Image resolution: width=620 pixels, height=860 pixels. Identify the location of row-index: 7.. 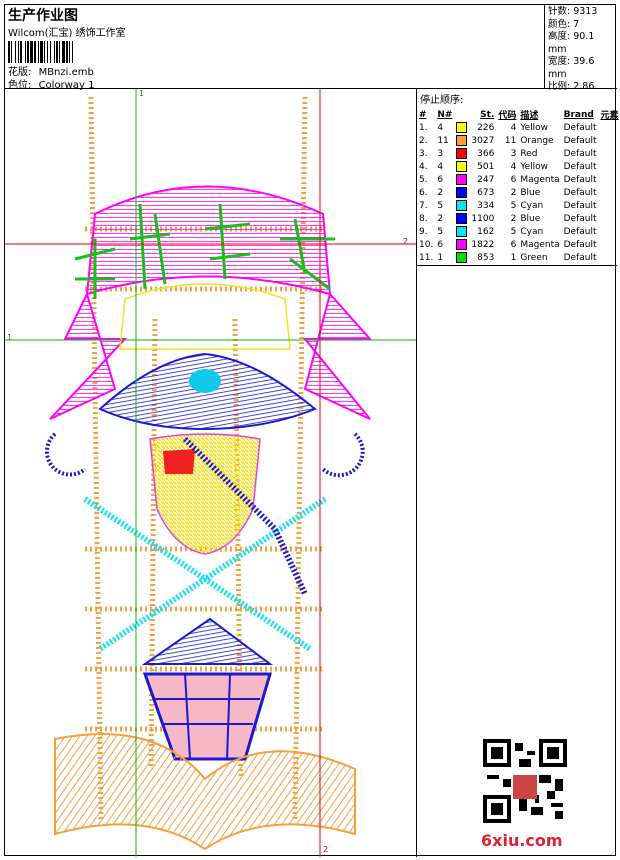
(423, 205).